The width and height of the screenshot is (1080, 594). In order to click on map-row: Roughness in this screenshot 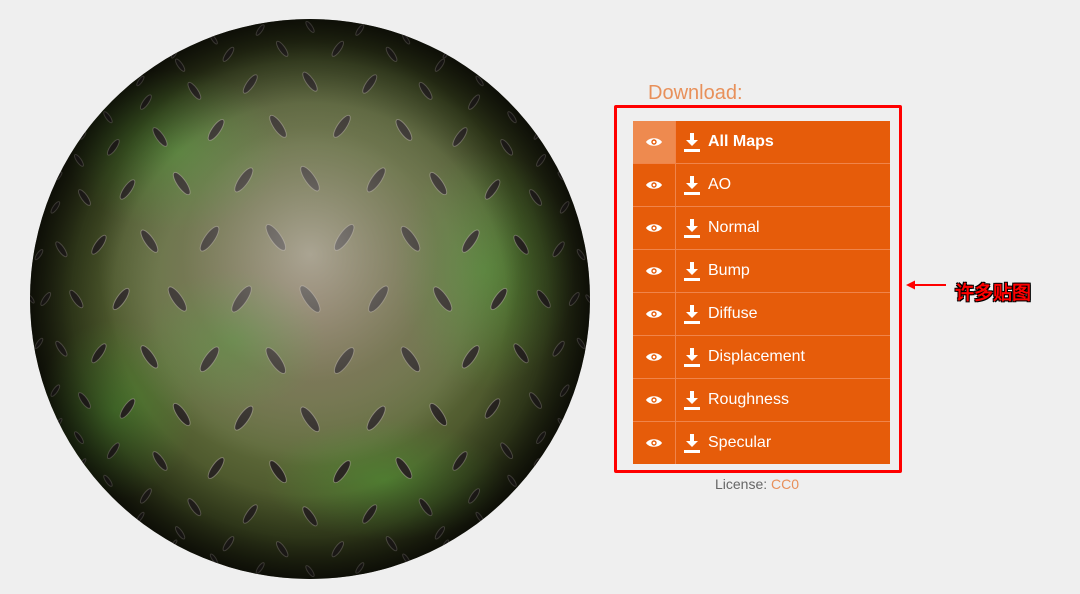, I will do `click(761, 400)`.